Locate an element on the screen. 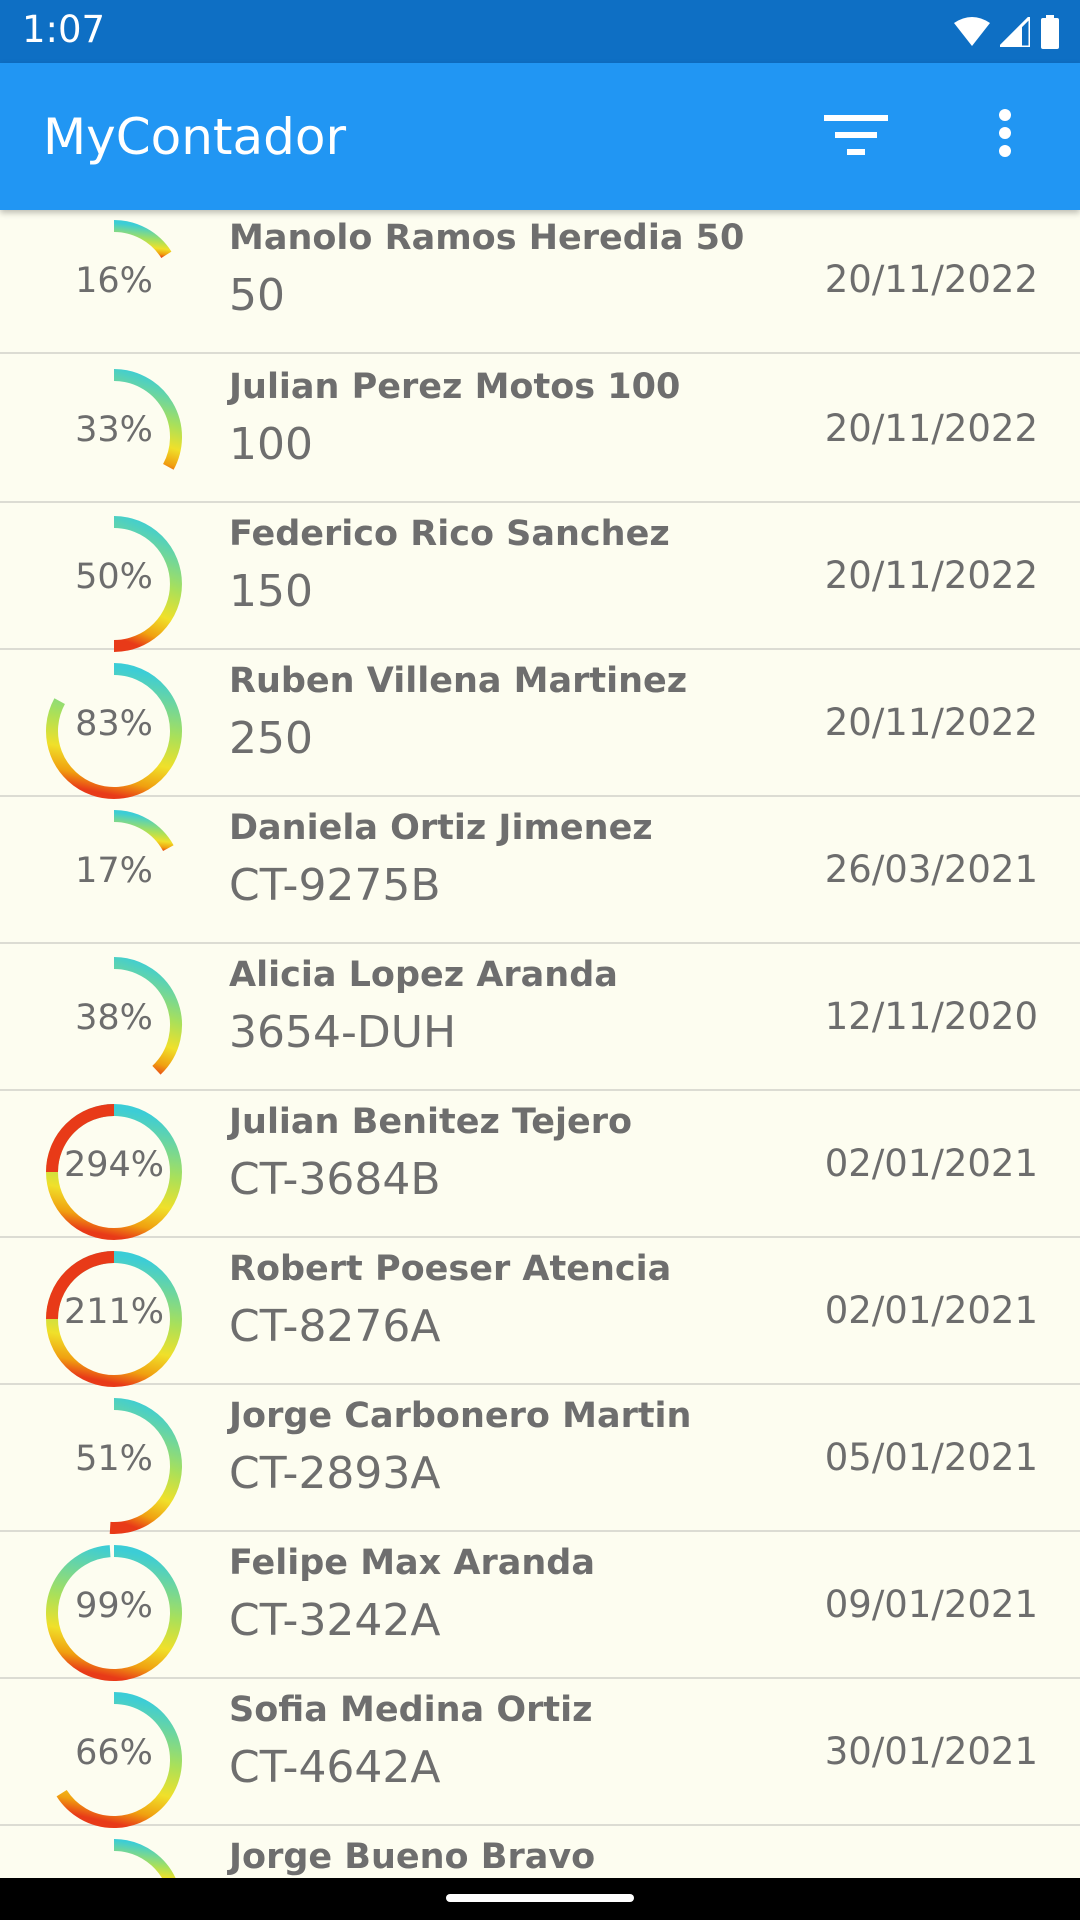 This screenshot has height=1920, width=1080. record-name: Robert Poeser Atencia is located at coordinates (450, 1269).